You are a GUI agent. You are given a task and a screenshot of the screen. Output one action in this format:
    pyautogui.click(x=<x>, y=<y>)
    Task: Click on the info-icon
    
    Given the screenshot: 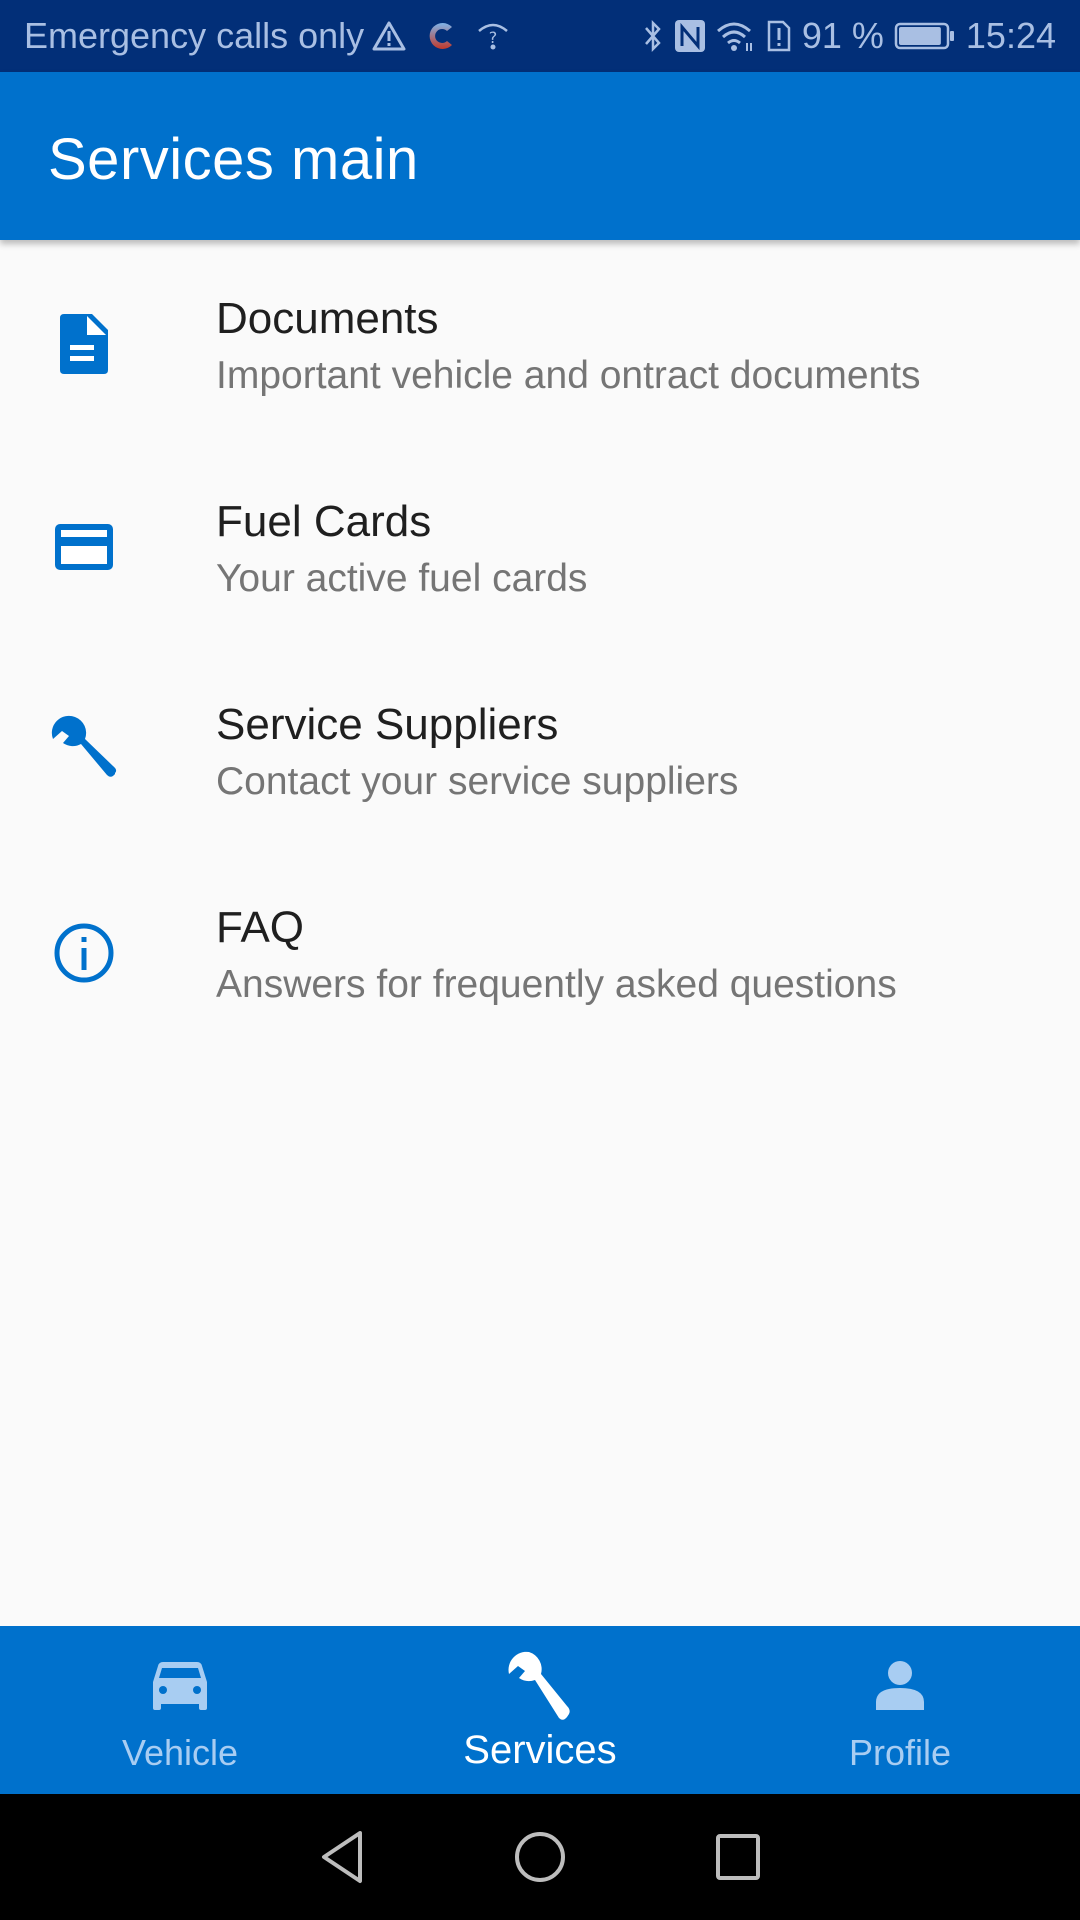 What is the action you would take?
    pyautogui.click(x=84, y=953)
    